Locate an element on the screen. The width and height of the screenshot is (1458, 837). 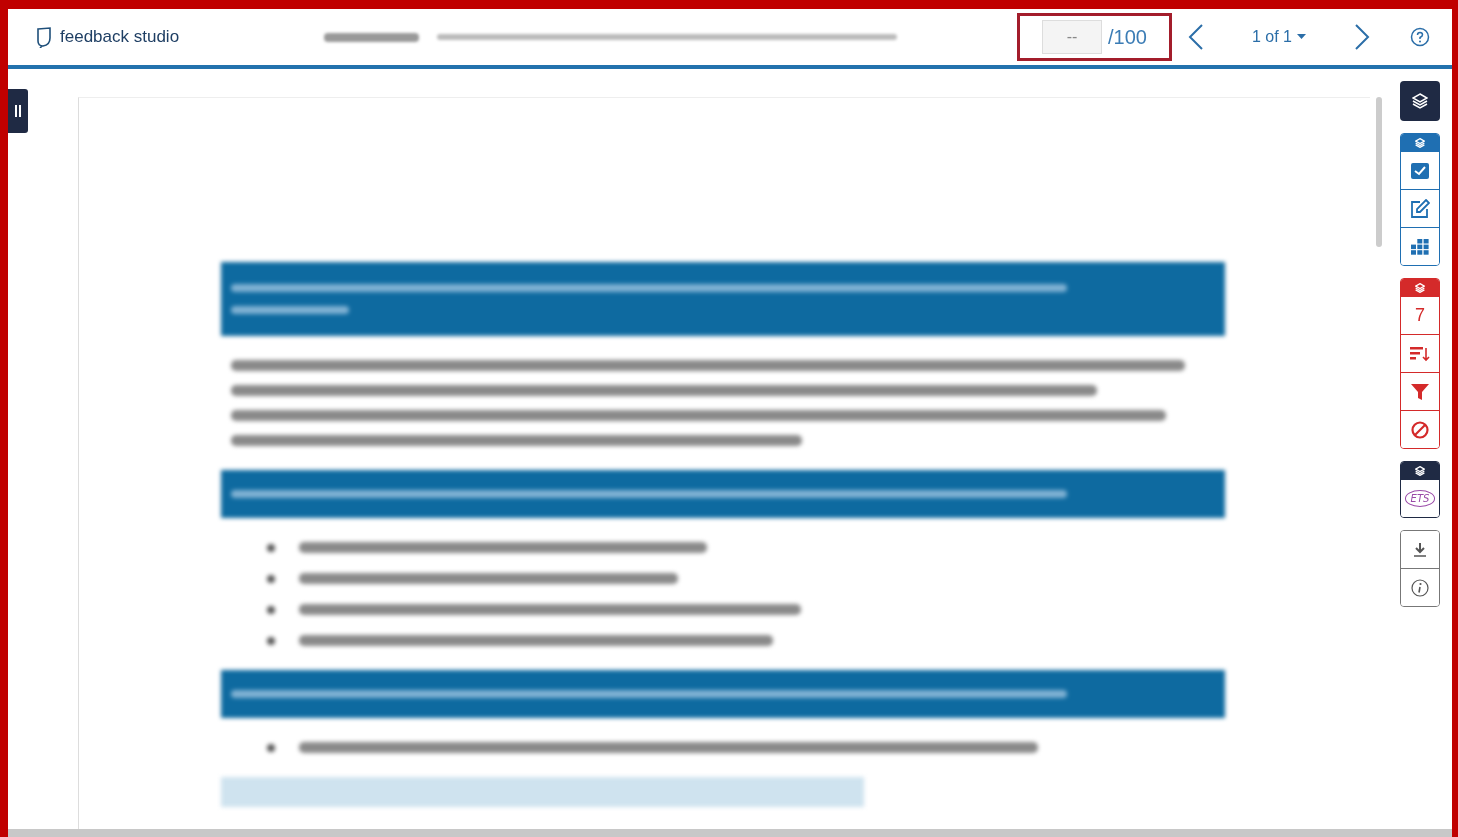
sidebar-toggle is located at coordinates (18, 111).